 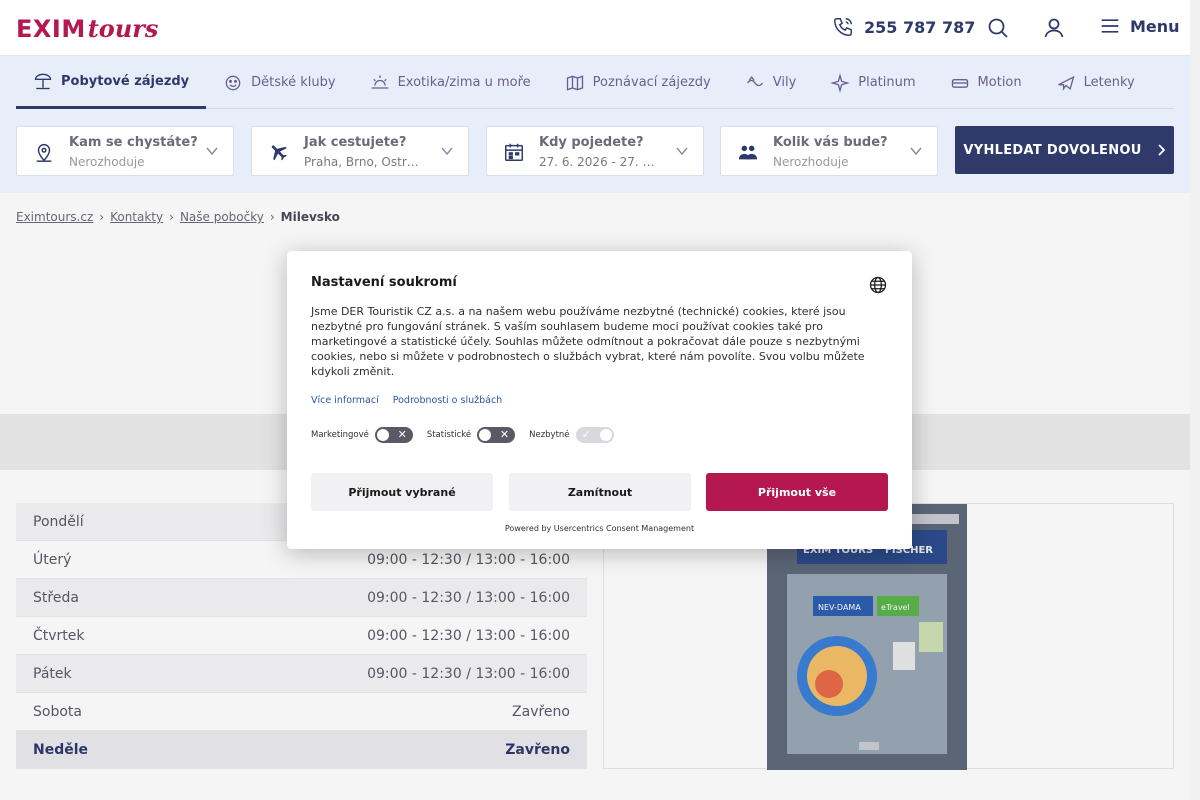 I want to click on tab-exotika: Exotika/zima u moře, so click(x=450, y=82).